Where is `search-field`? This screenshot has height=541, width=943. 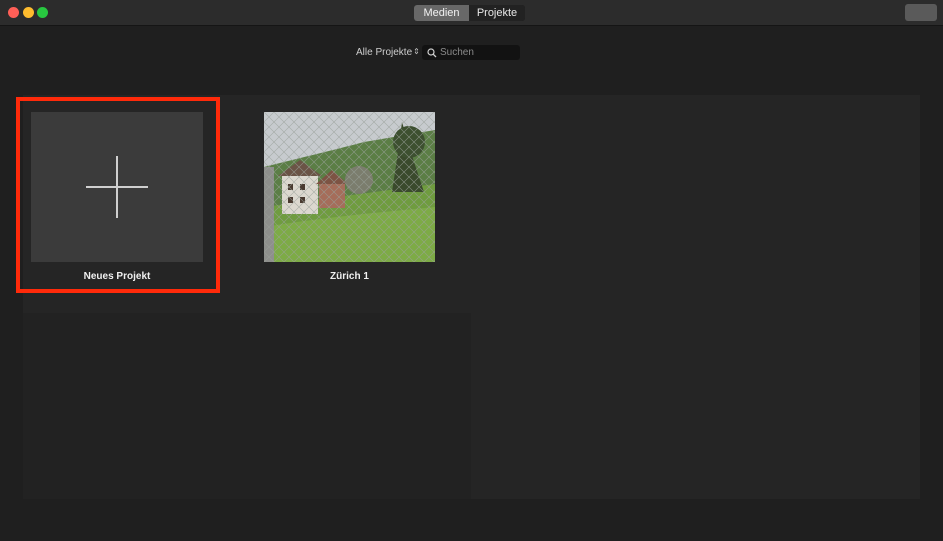 search-field is located at coordinates (471, 52).